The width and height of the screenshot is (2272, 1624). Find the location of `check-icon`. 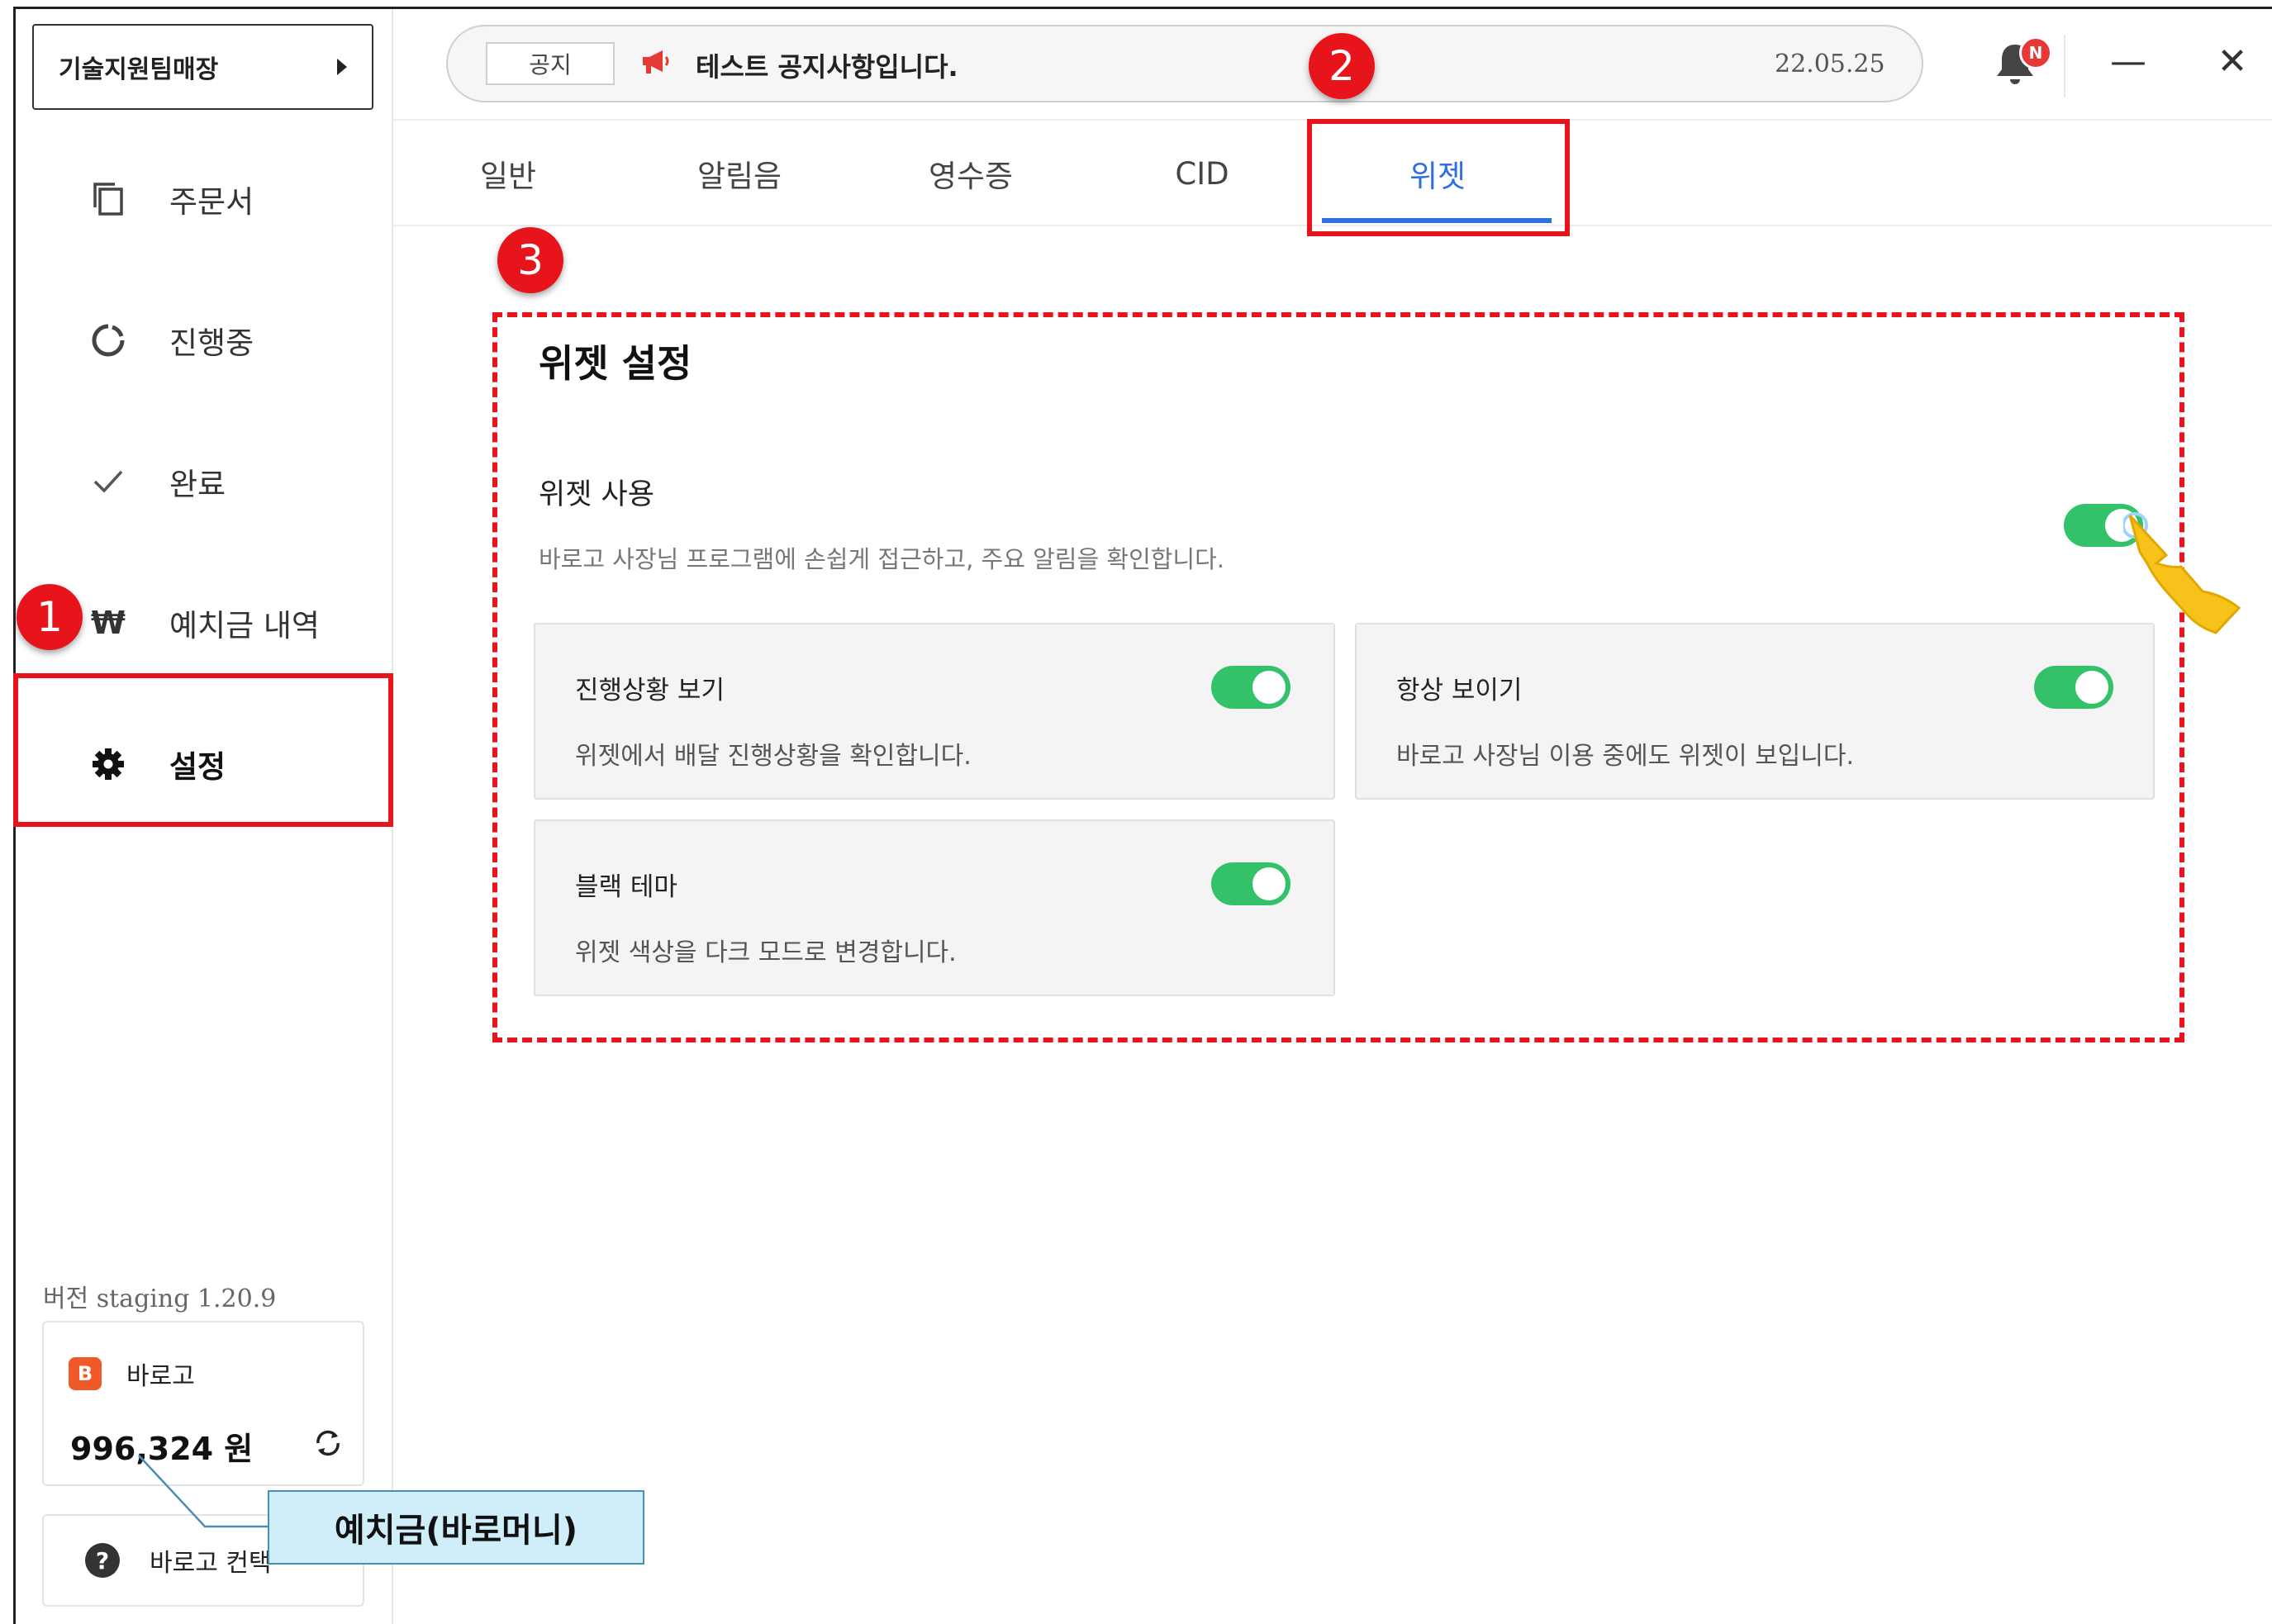

check-icon is located at coordinates (108, 481).